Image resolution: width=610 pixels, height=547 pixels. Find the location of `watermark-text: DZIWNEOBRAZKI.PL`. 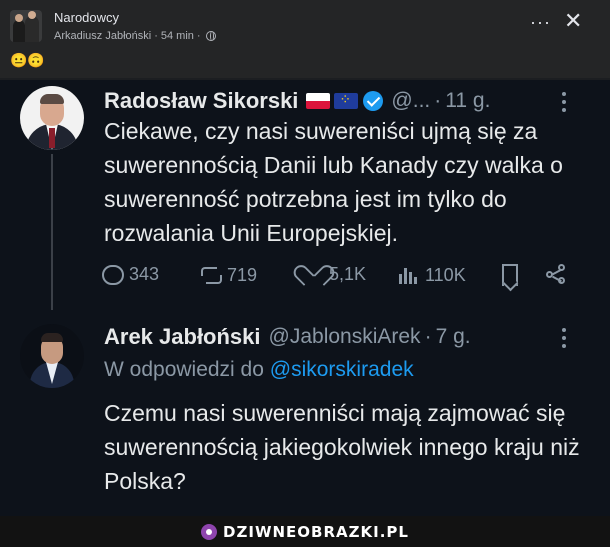

watermark-text: DZIWNEOBRAZKI.PL is located at coordinates (316, 531).